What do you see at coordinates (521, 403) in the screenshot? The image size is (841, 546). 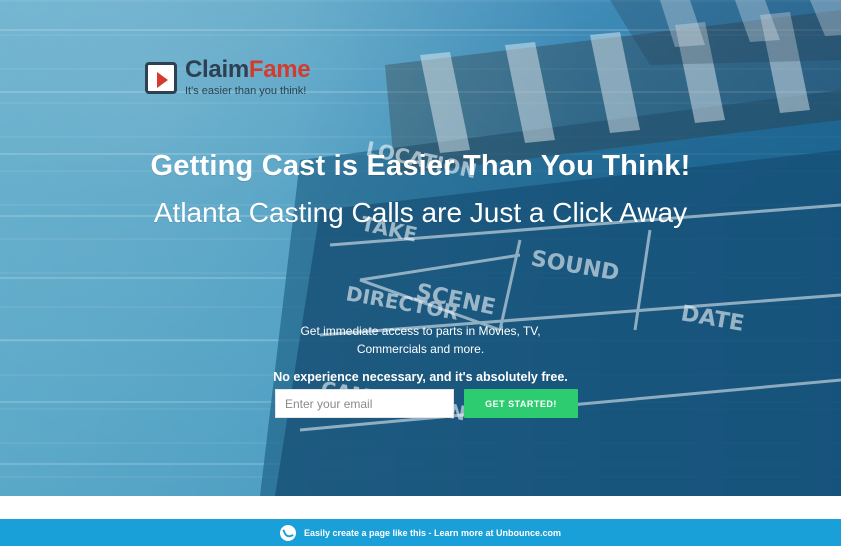 I see `get-started-button: GET STARTED!` at bounding box center [521, 403].